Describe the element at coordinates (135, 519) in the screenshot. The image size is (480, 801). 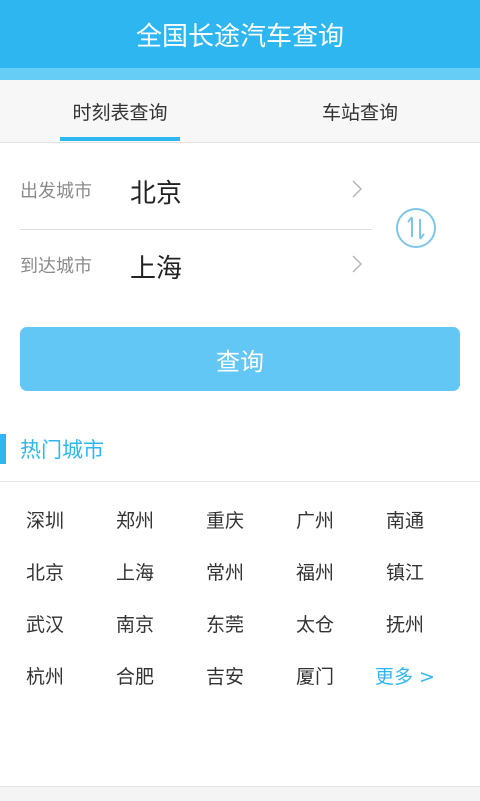
I see `city-item: 郑州` at that location.